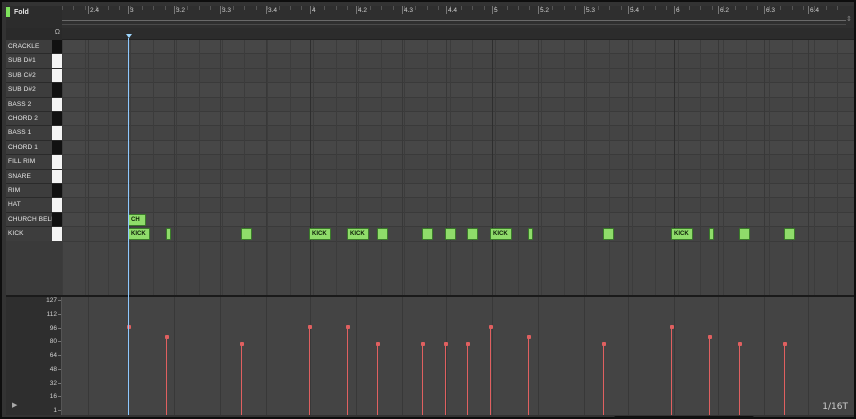  I want to click on drum-key-row: BASS 2, so click(34, 104).